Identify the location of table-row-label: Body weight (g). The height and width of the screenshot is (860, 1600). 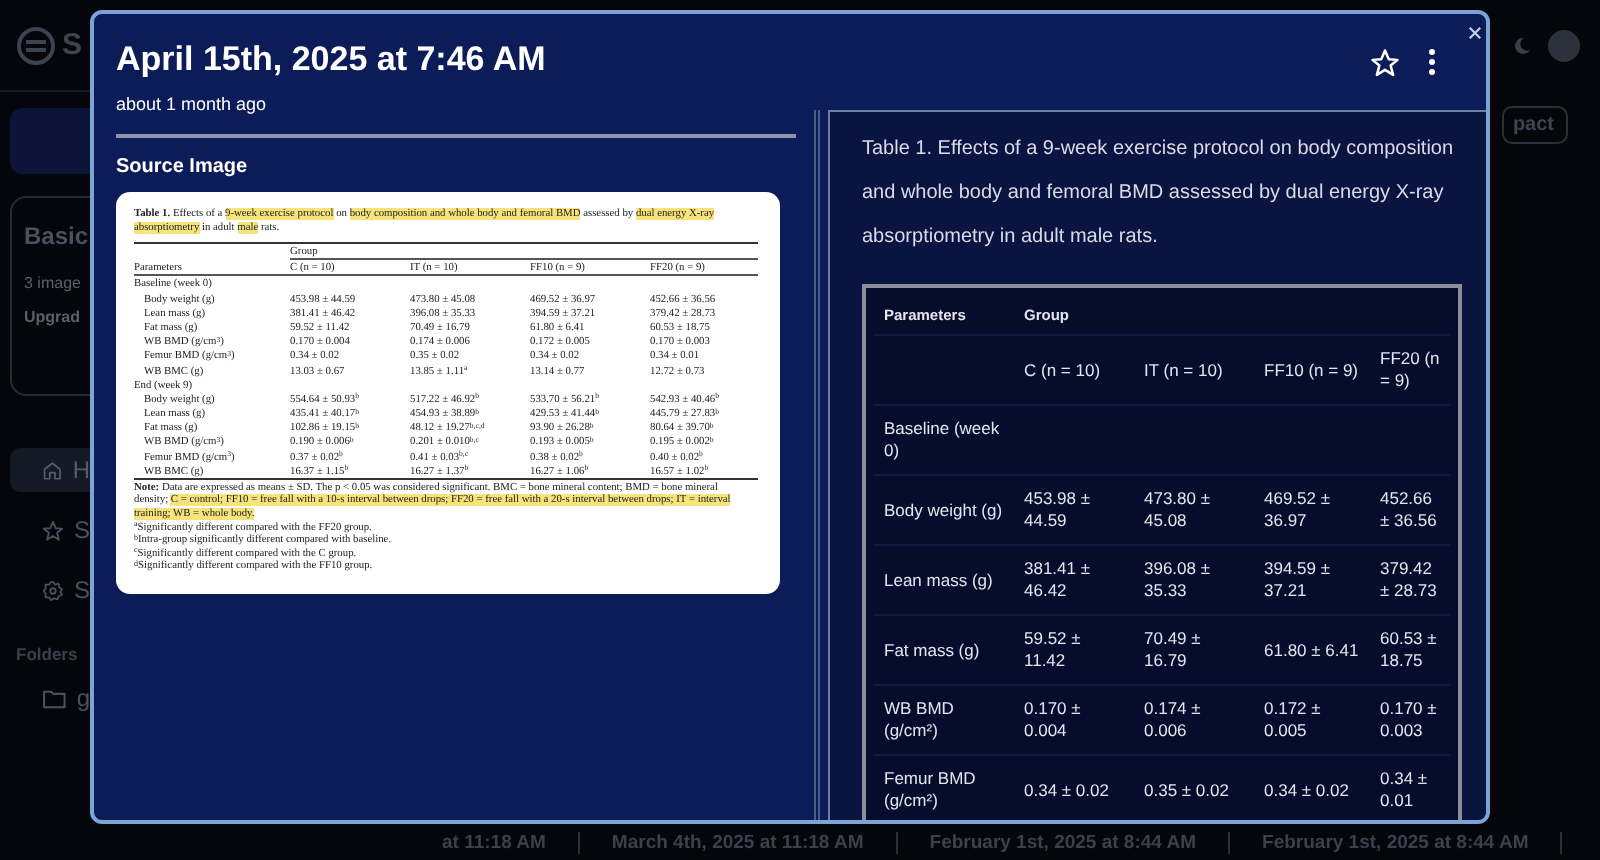
(944, 510).